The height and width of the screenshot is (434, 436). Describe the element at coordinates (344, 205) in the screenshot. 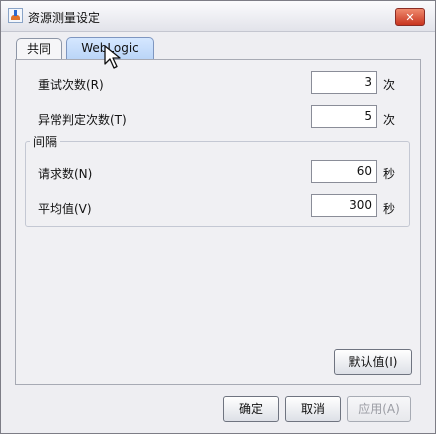

I see `average-interval-input: 300` at that location.